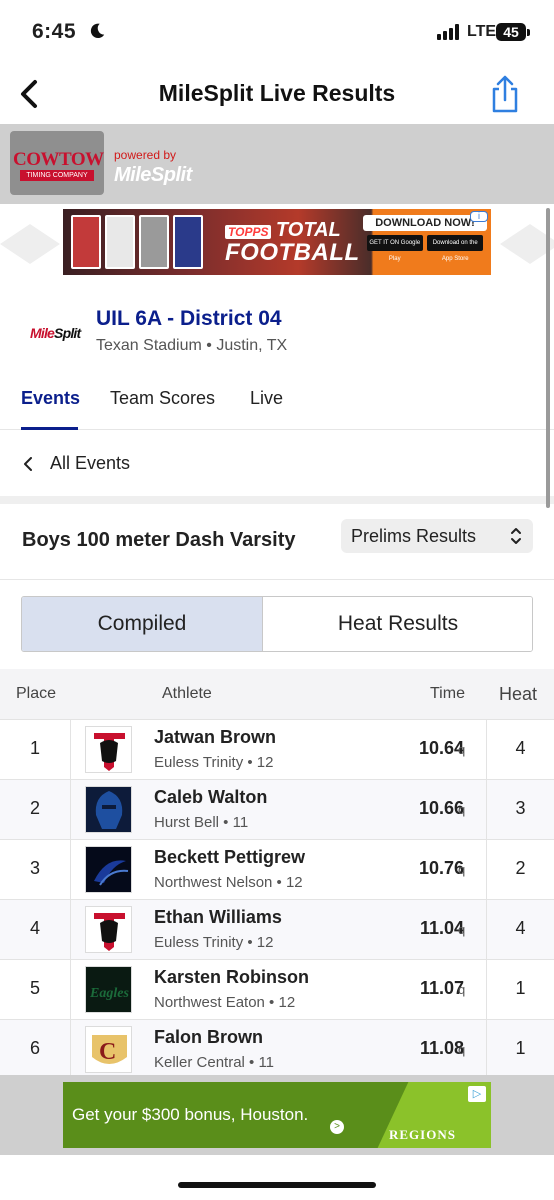  What do you see at coordinates (34, 988) in the screenshot?
I see `cell-place: 5` at bounding box center [34, 988].